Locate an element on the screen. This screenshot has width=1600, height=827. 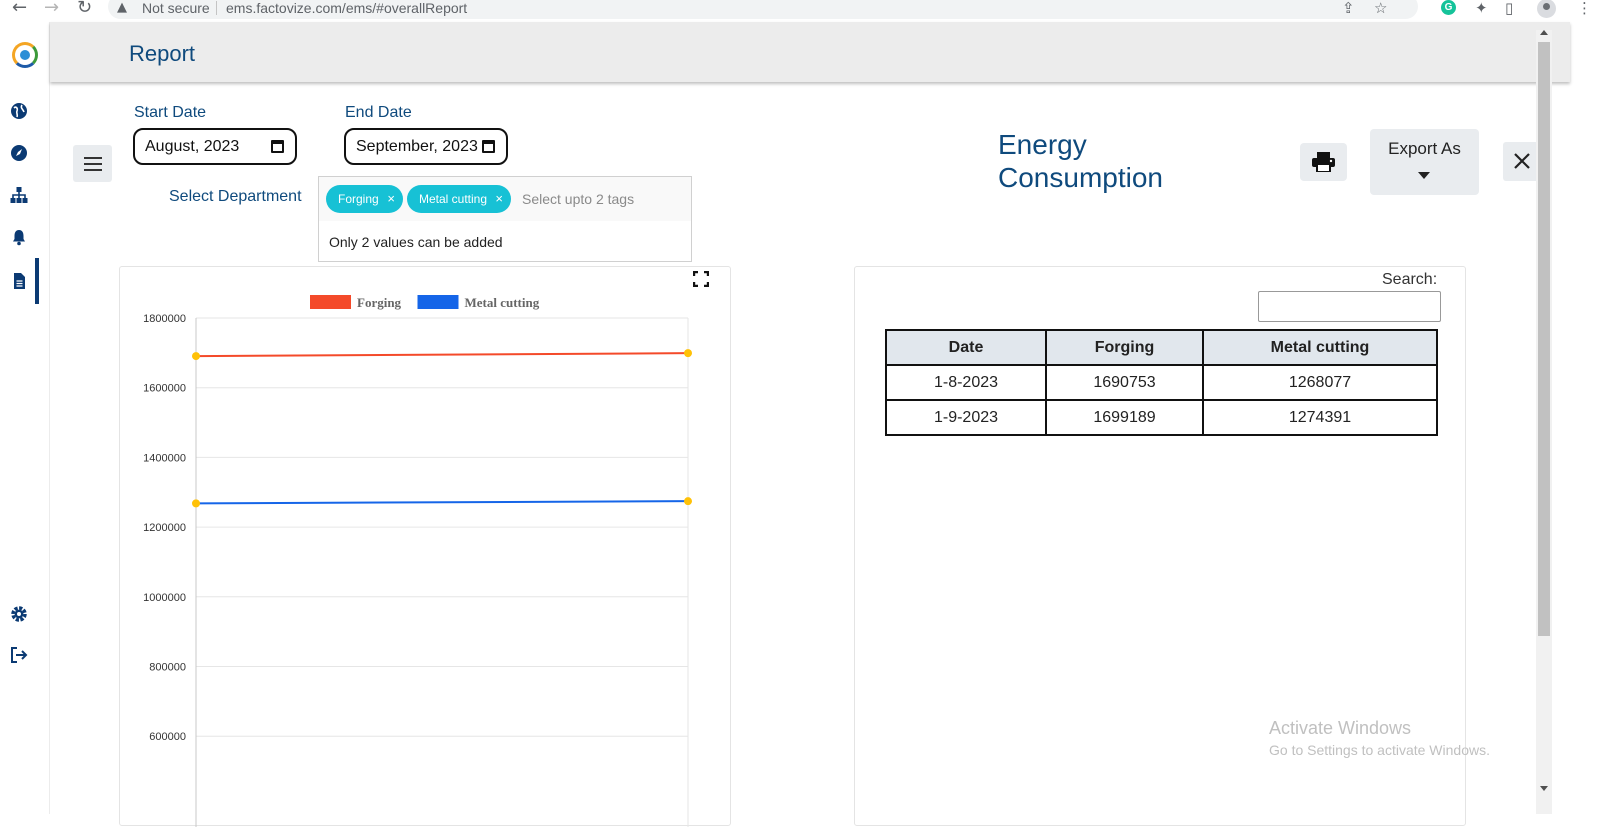
start-date-label: Start Date is located at coordinates (170, 112).